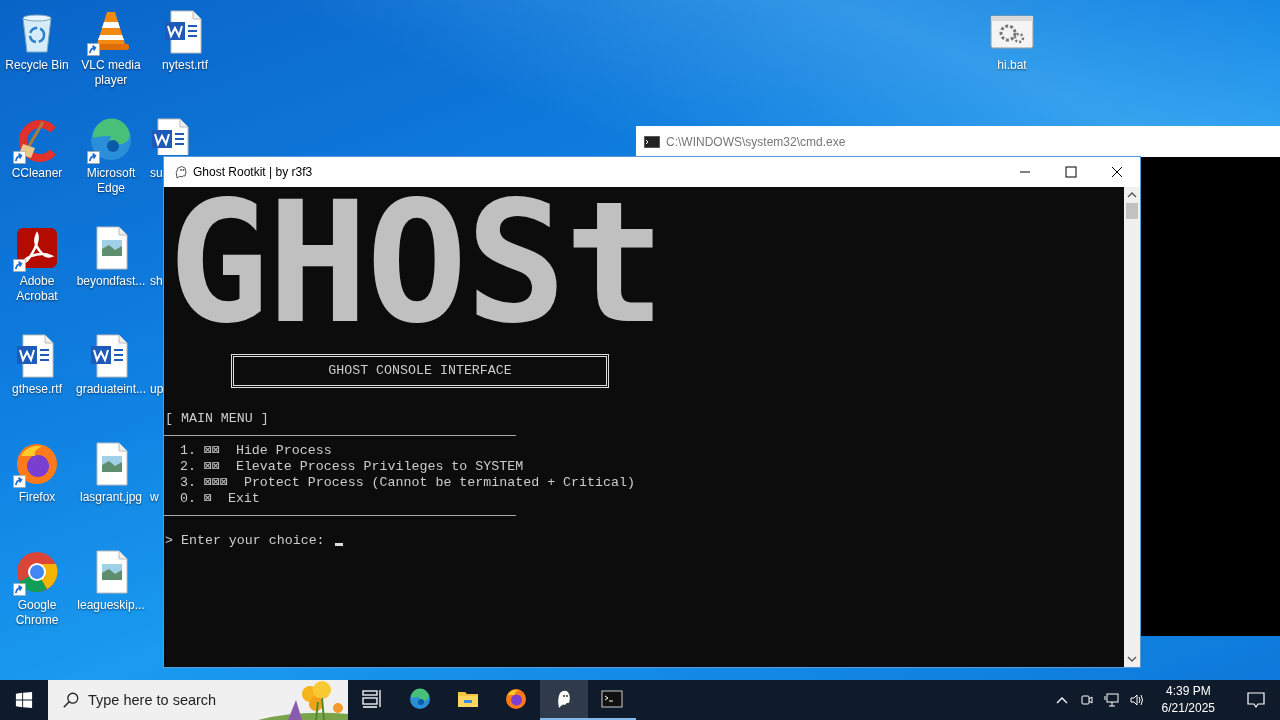 This screenshot has height=720, width=1280. What do you see at coordinates (156, 389) in the screenshot?
I see `icon-label: up` at bounding box center [156, 389].